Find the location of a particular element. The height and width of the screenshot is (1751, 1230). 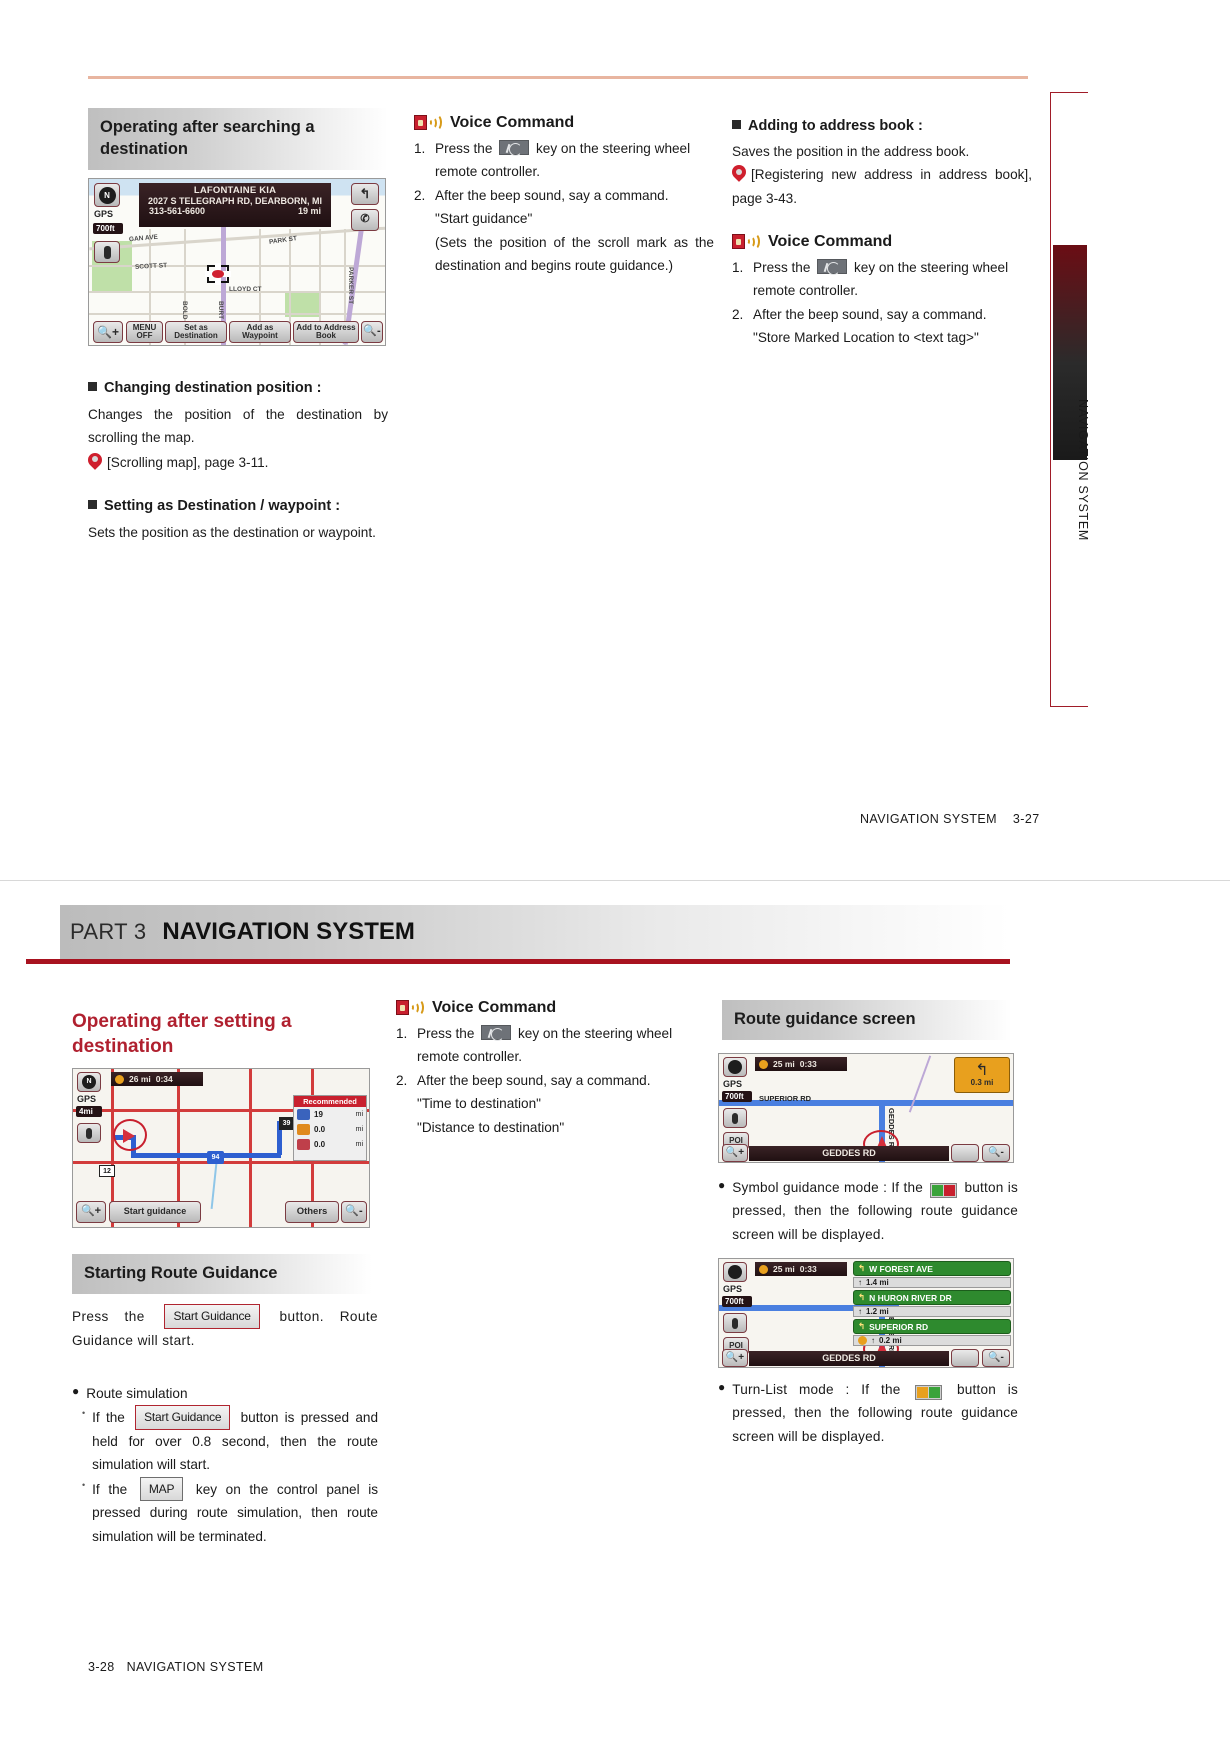

footer-page-number: 3-28 is located at coordinates (101, 1667).